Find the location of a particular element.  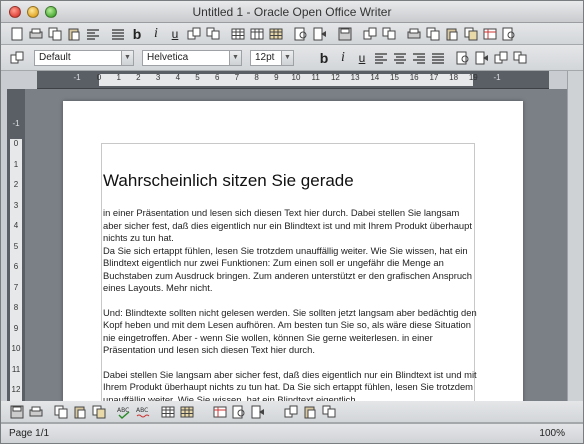

ruler-tick-label: 15 is located at coordinates (394, 77).